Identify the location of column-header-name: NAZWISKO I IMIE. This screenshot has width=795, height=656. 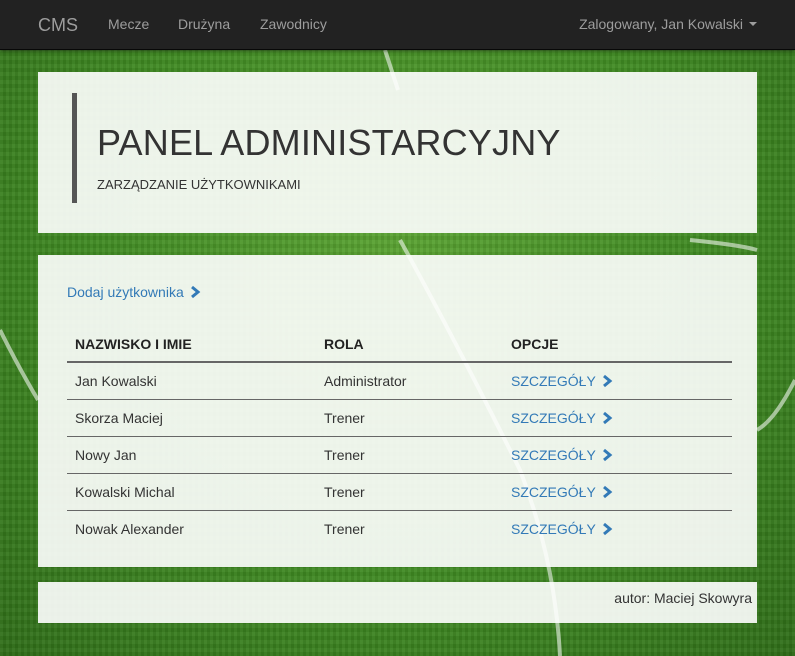
(191, 344).